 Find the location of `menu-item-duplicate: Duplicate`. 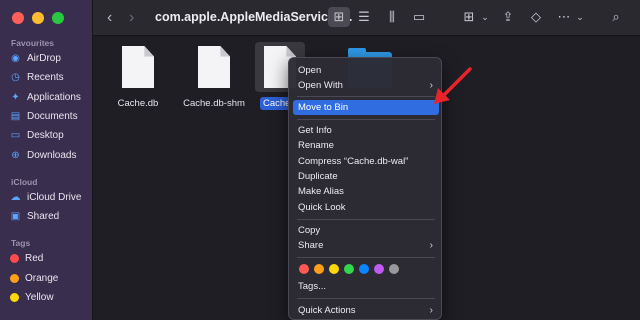

menu-item-duplicate: Duplicate is located at coordinates (366, 176).